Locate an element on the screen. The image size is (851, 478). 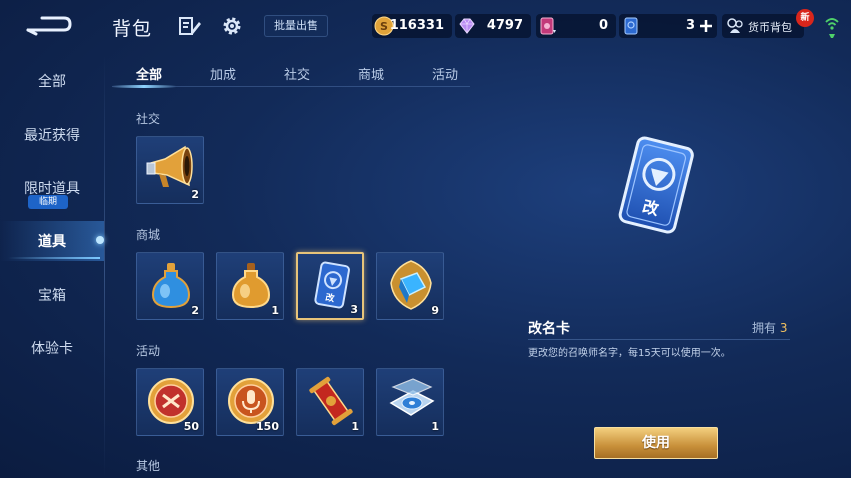
expiring-badge: 临期 is located at coordinates (48, 202).